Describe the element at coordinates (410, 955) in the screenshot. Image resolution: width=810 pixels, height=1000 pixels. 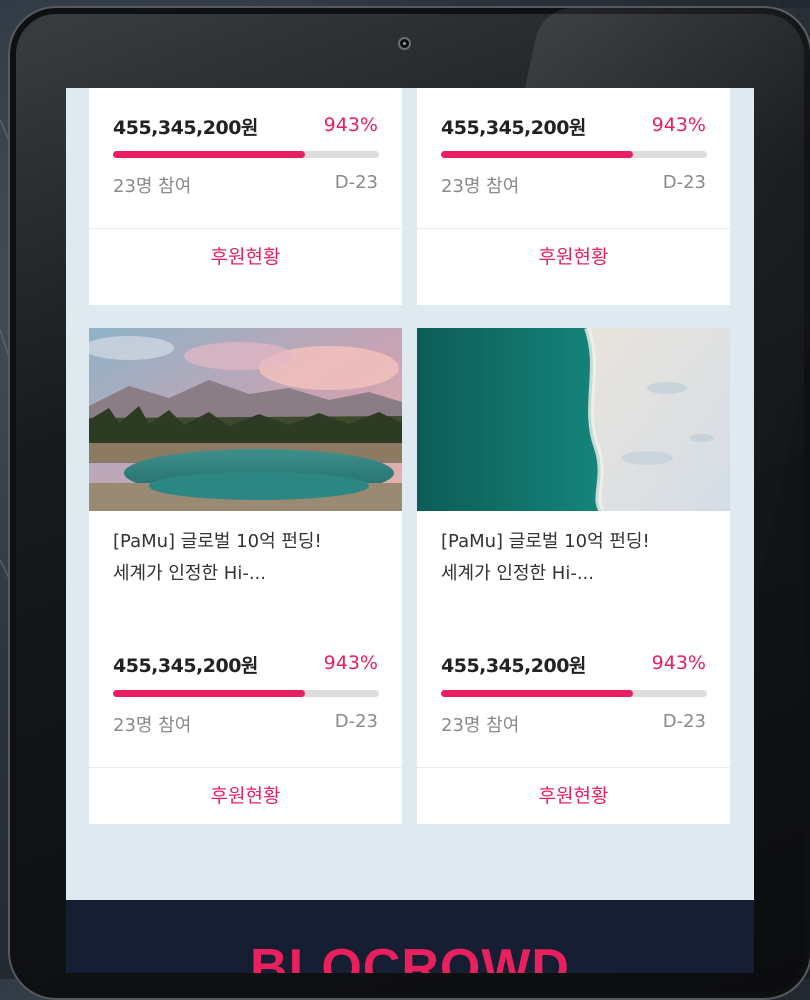
I see `blocrowd-logo: BLOCROWD` at that location.